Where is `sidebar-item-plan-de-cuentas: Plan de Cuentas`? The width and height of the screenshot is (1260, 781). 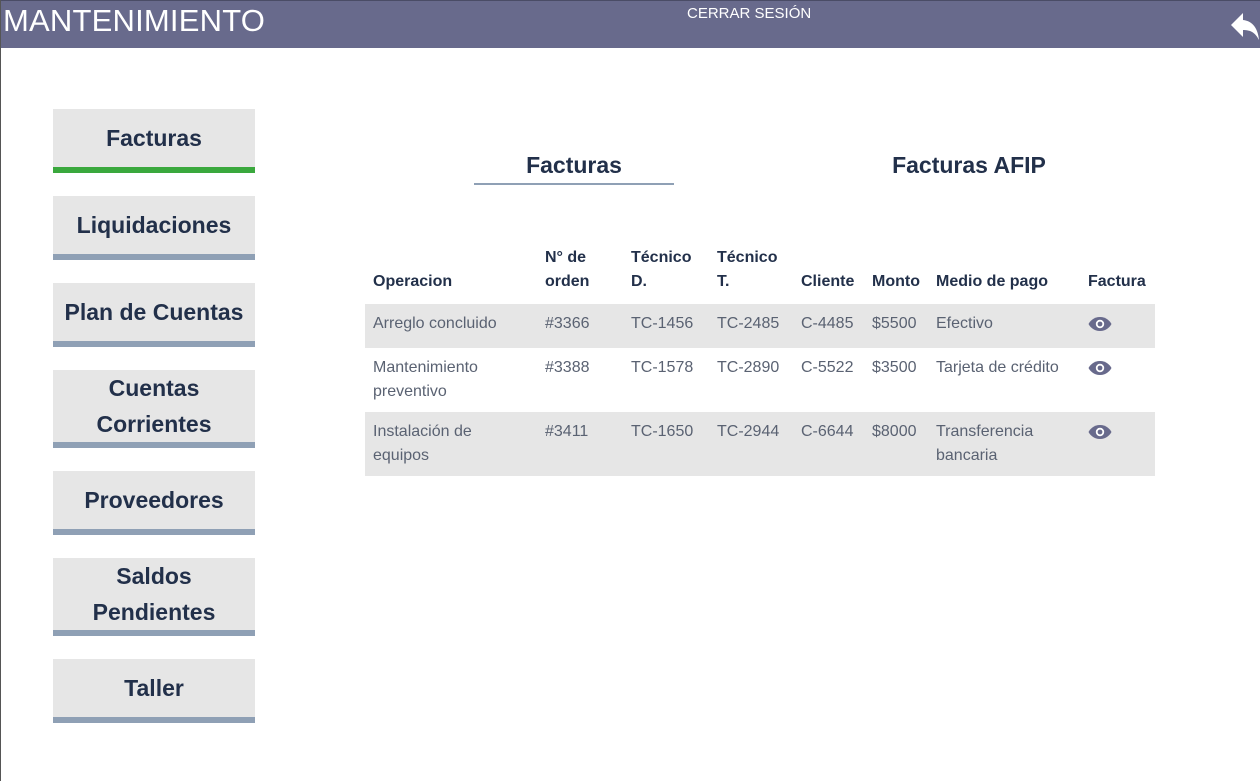
sidebar-item-plan-de-cuentas: Plan de Cuentas is located at coordinates (154, 315).